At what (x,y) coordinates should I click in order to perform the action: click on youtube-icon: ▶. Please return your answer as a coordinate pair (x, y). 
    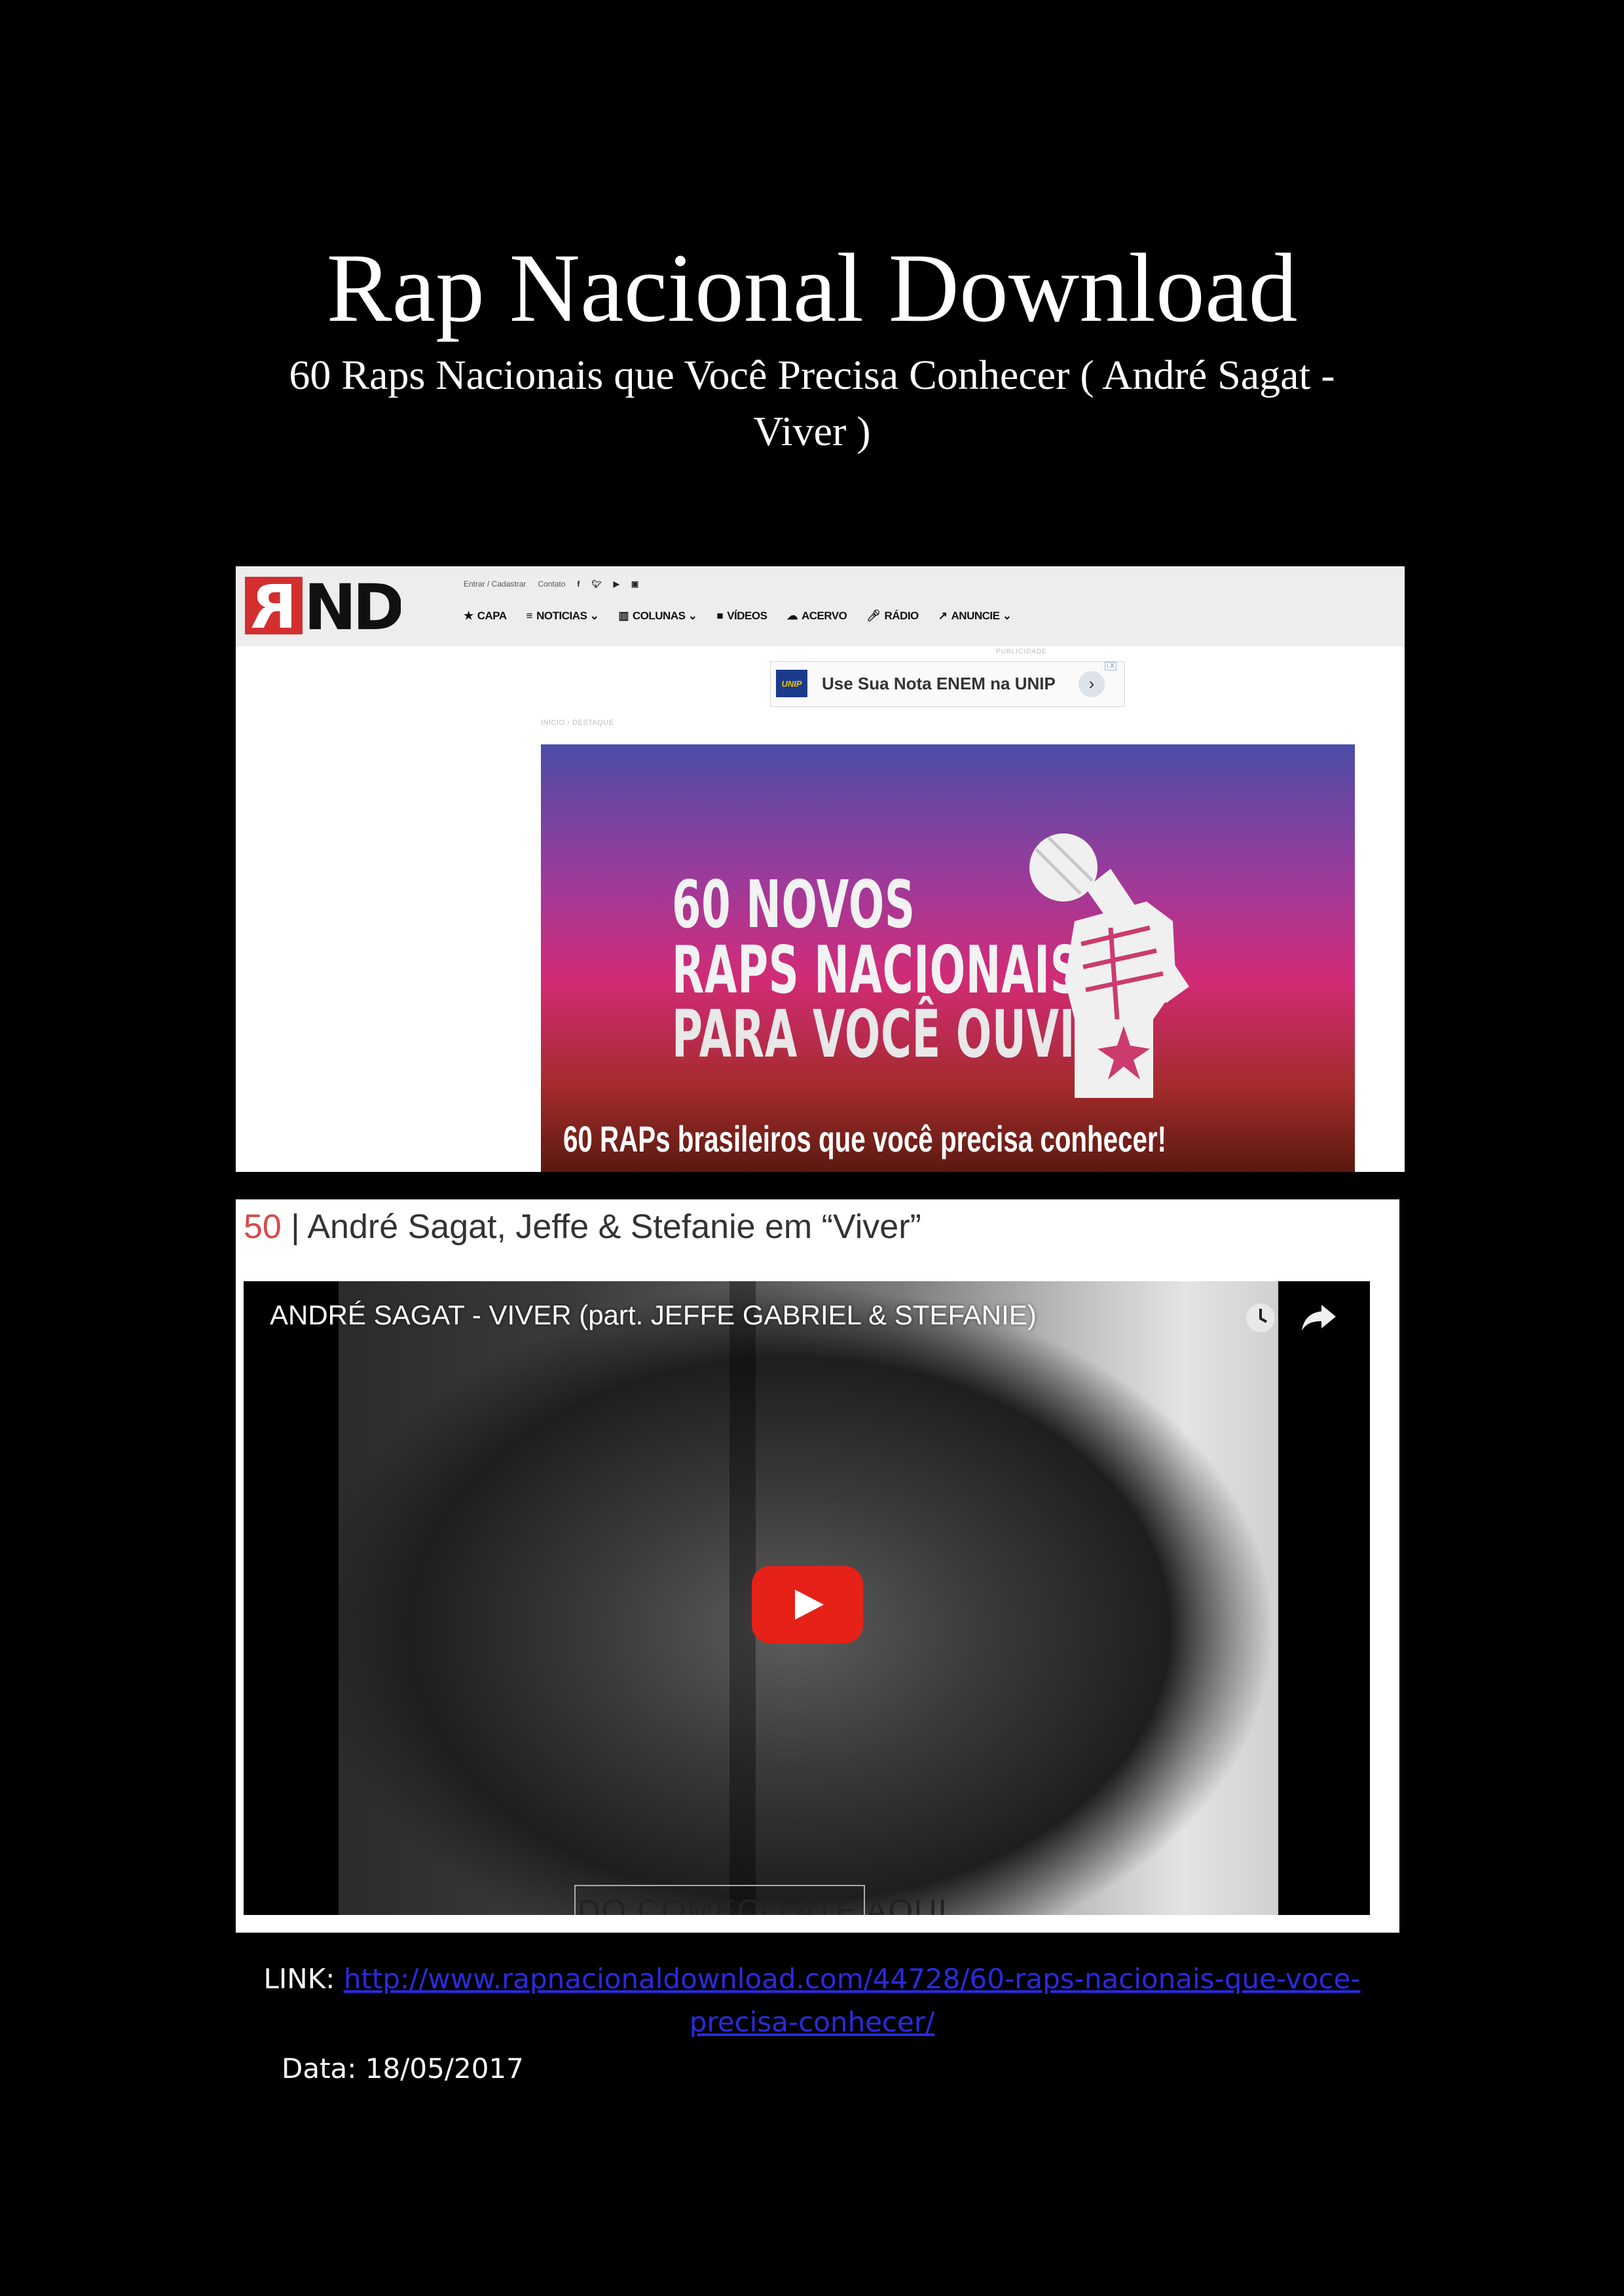
    Looking at the image, I should click on (616, 584).